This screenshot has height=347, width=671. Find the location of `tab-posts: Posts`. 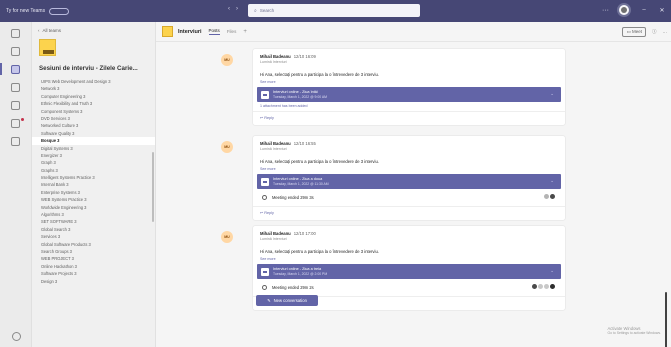

tab-posts: Posts is located at coordinates (214, 31).